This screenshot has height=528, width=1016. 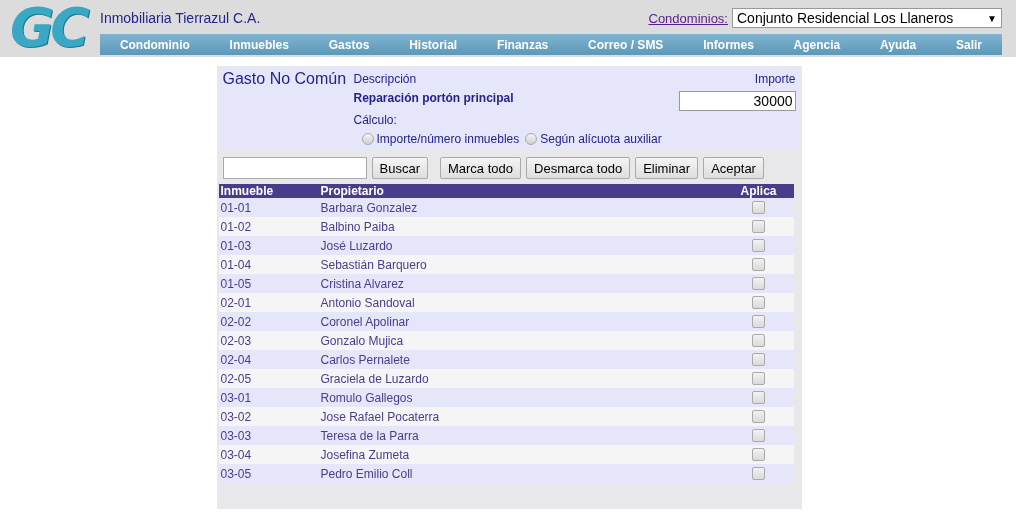 What do you see at coordinates (775, 79) in the screenshot?
I see `importe-label: Importe` at bounding box center [775, 79].